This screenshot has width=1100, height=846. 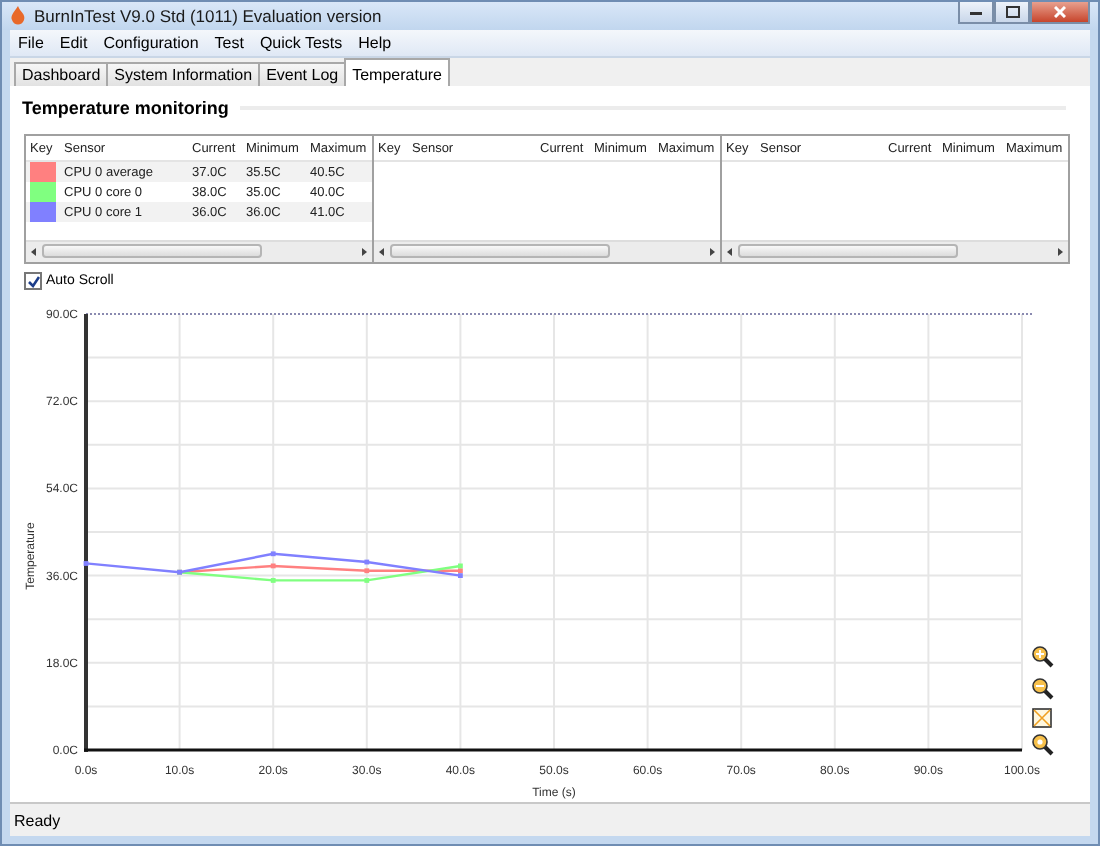 I want to click on fit-view-icon, so click(x=1042, y=718).